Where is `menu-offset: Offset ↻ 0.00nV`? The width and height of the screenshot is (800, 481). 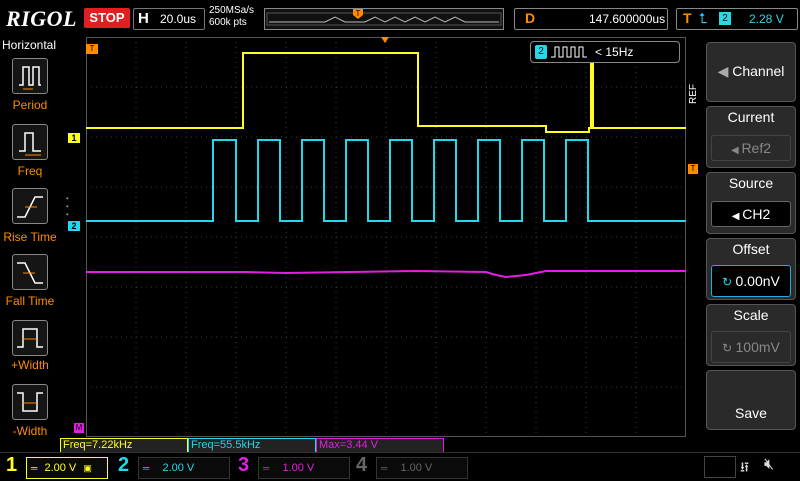 menu-offset: Offset ↻ 0.00nV is located at coordinates (751, 269).